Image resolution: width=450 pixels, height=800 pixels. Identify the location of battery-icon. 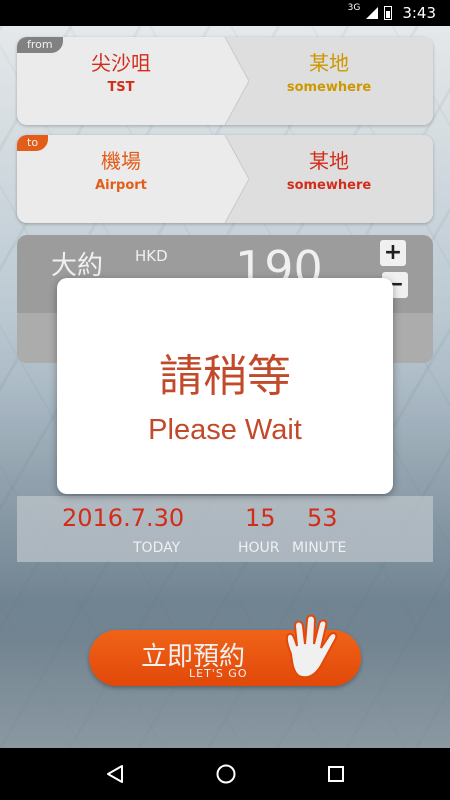
(388, 13).